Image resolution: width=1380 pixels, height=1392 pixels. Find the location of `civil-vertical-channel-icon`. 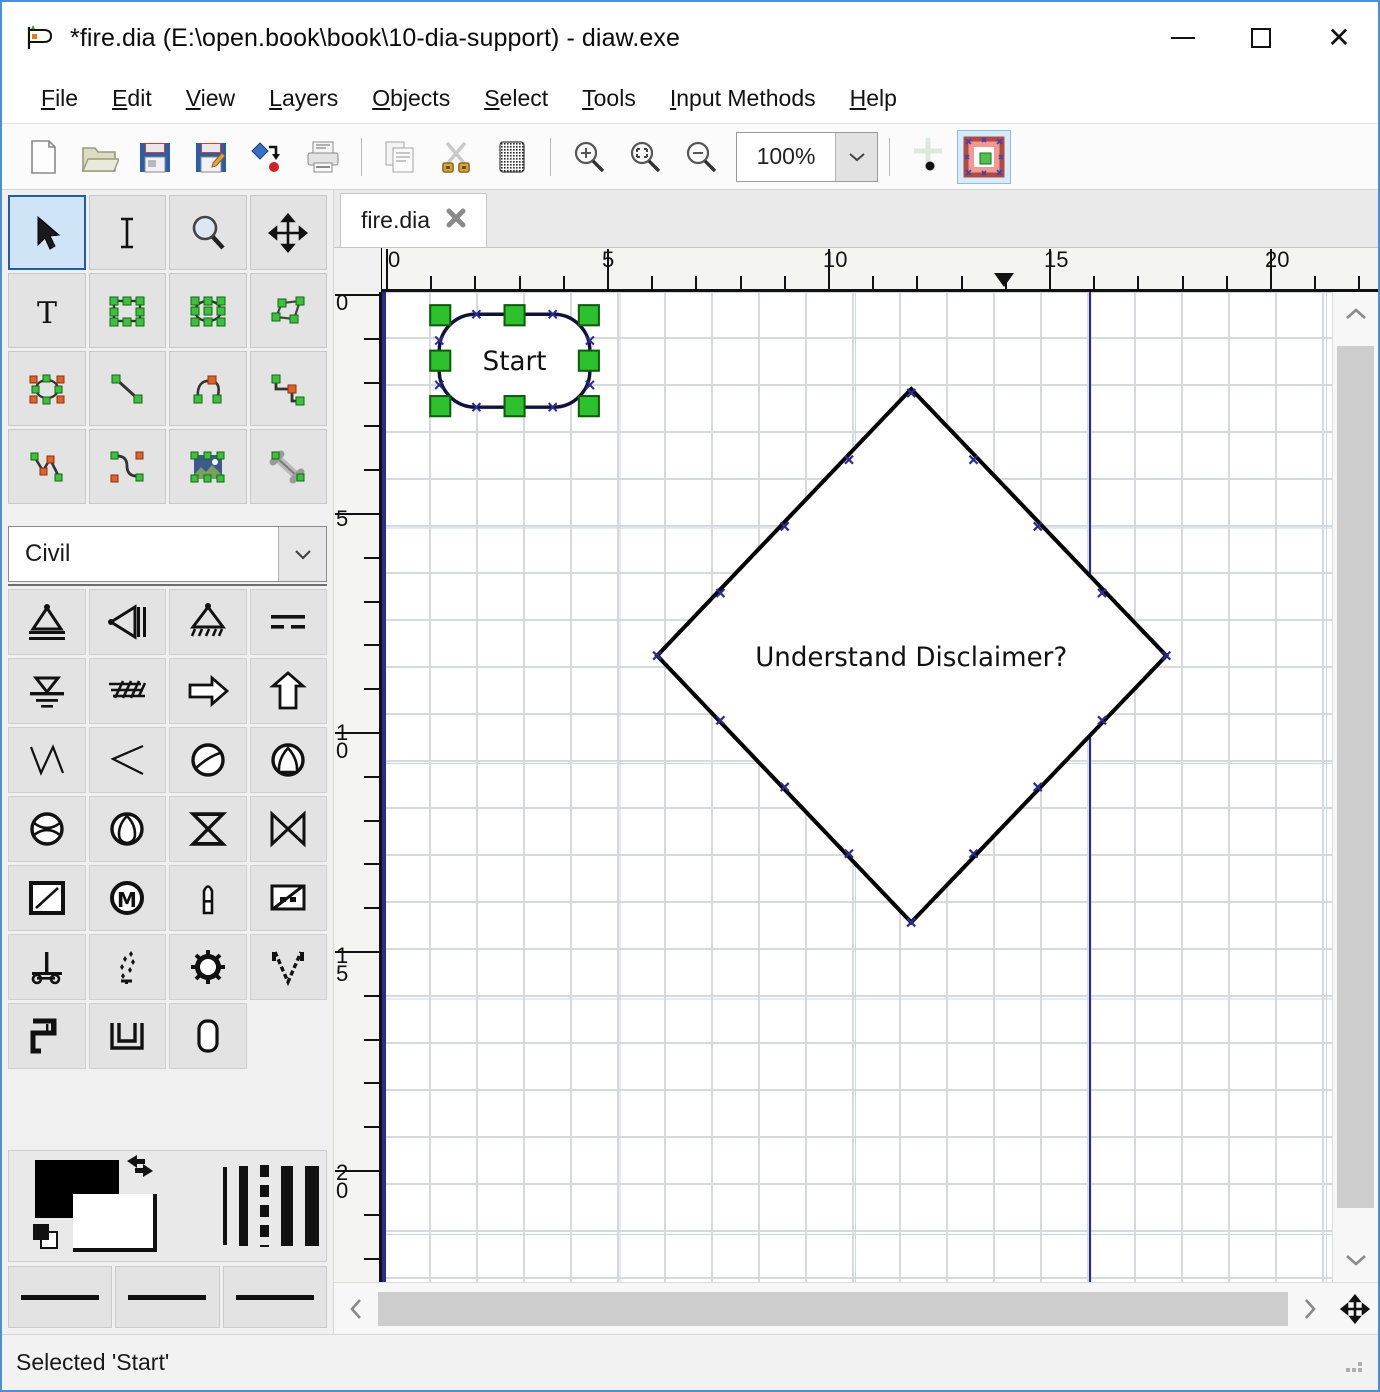

civil-vertical-channel-icon is located at coordinates (127, 622).